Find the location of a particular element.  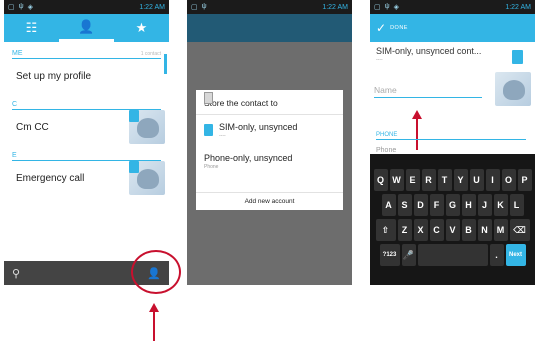

keyboard-hint-row is located at coordinates (452, 161).